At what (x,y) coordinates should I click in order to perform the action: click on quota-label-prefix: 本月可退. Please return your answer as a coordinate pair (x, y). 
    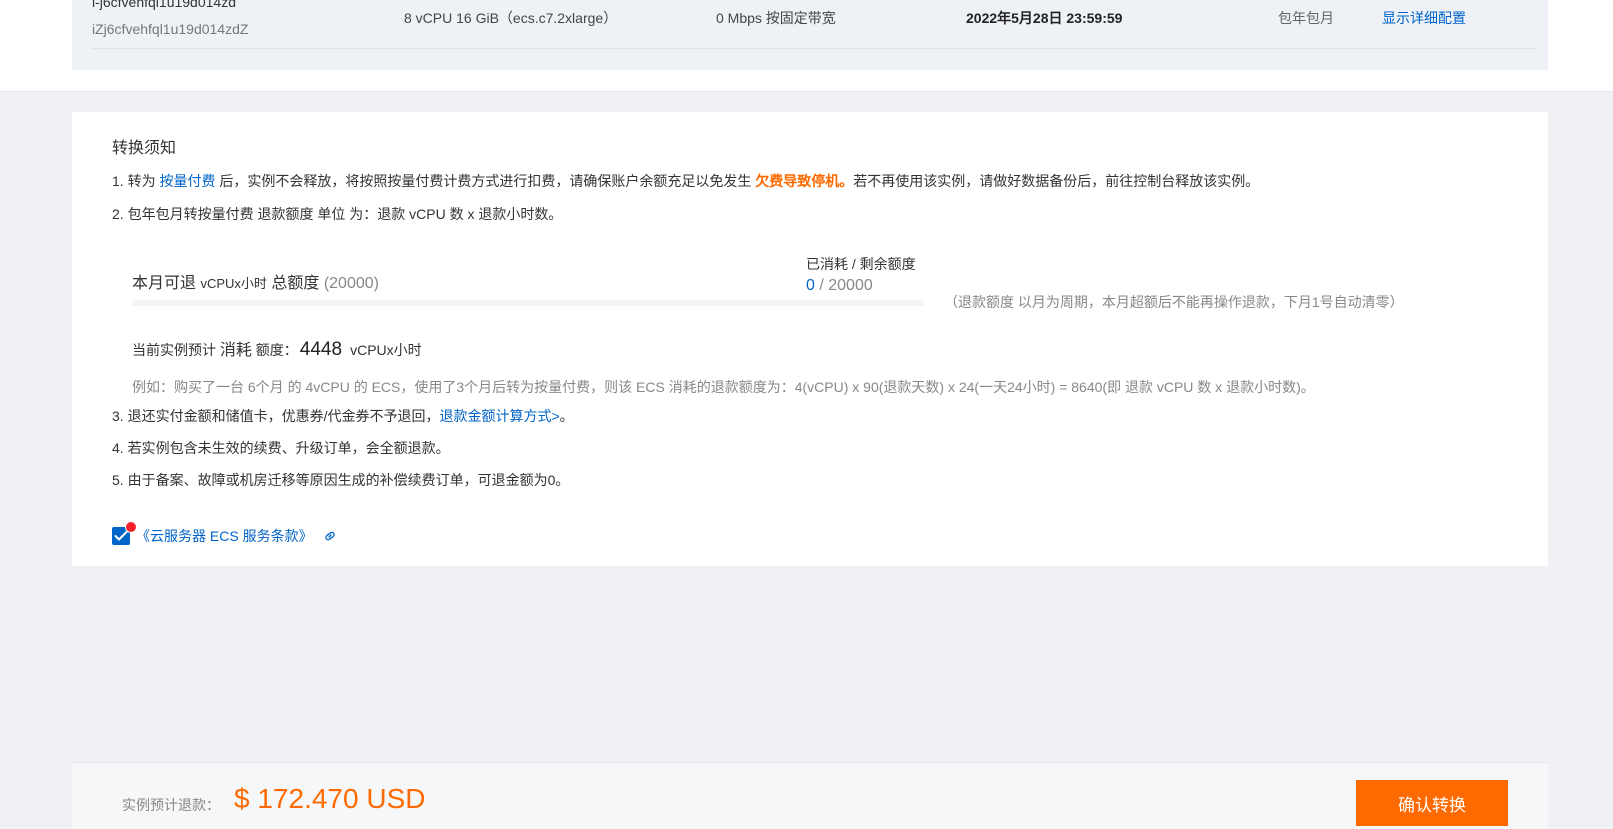
    Looking at the image, I should click on (166, 283).